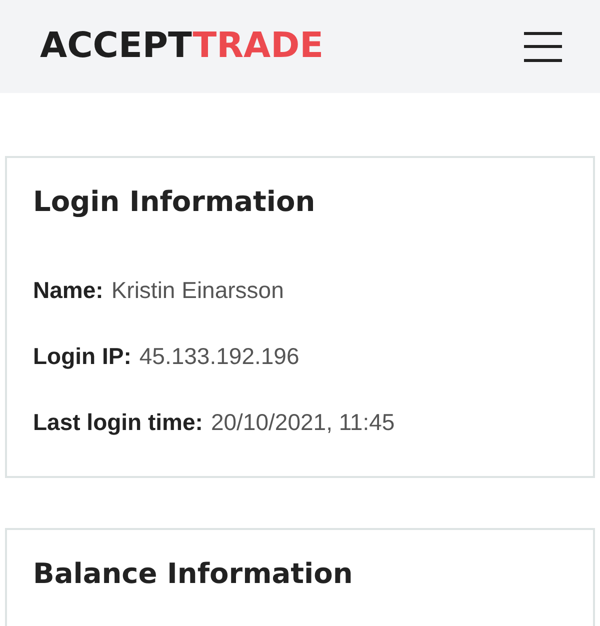 The height and width of the screenshot is (626, 600). Describe the element at coordinates (68, 290) in the screenshot. I see `field-label: Name:` at that location.